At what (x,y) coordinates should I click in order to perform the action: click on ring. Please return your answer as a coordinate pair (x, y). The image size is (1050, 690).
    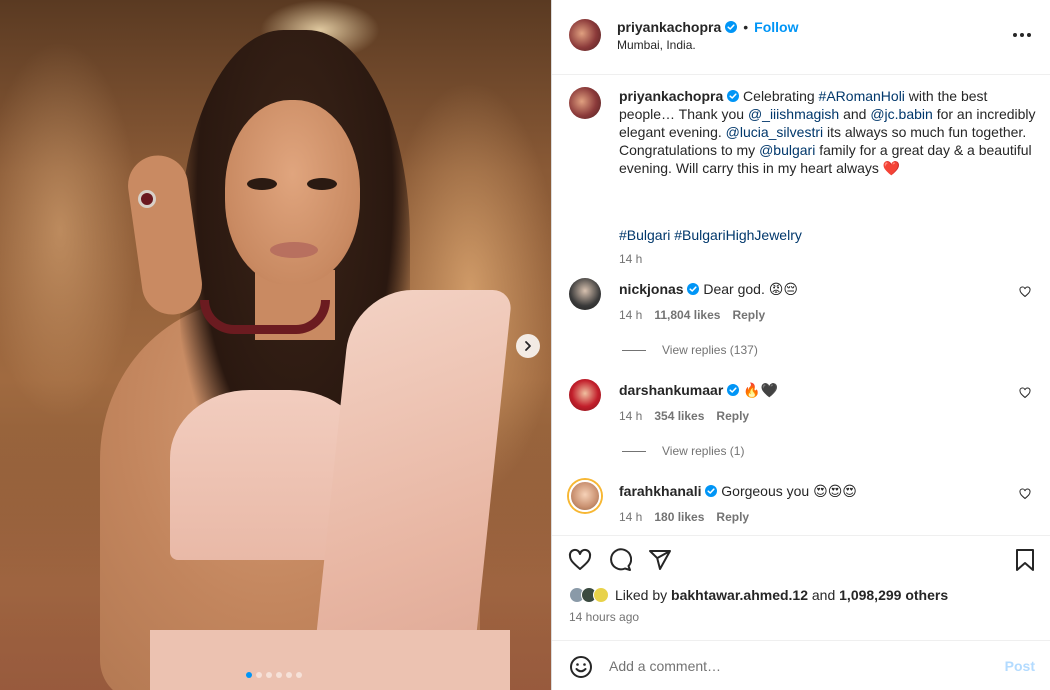
    Looking at the image, I should click on (147, 199).